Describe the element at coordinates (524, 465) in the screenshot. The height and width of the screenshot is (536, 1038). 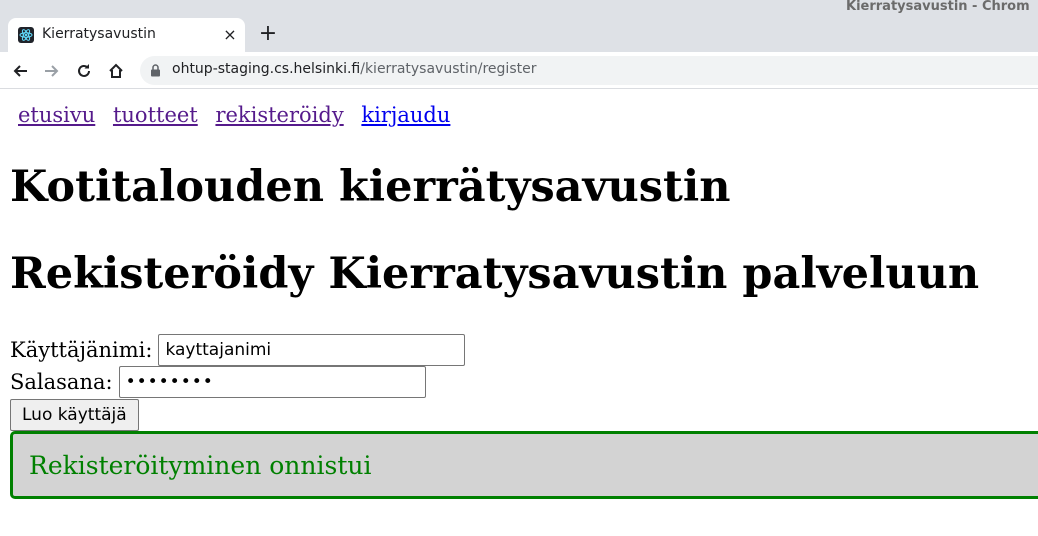
I see `success-notification: Rekisteröityminen onnistui` at that location.